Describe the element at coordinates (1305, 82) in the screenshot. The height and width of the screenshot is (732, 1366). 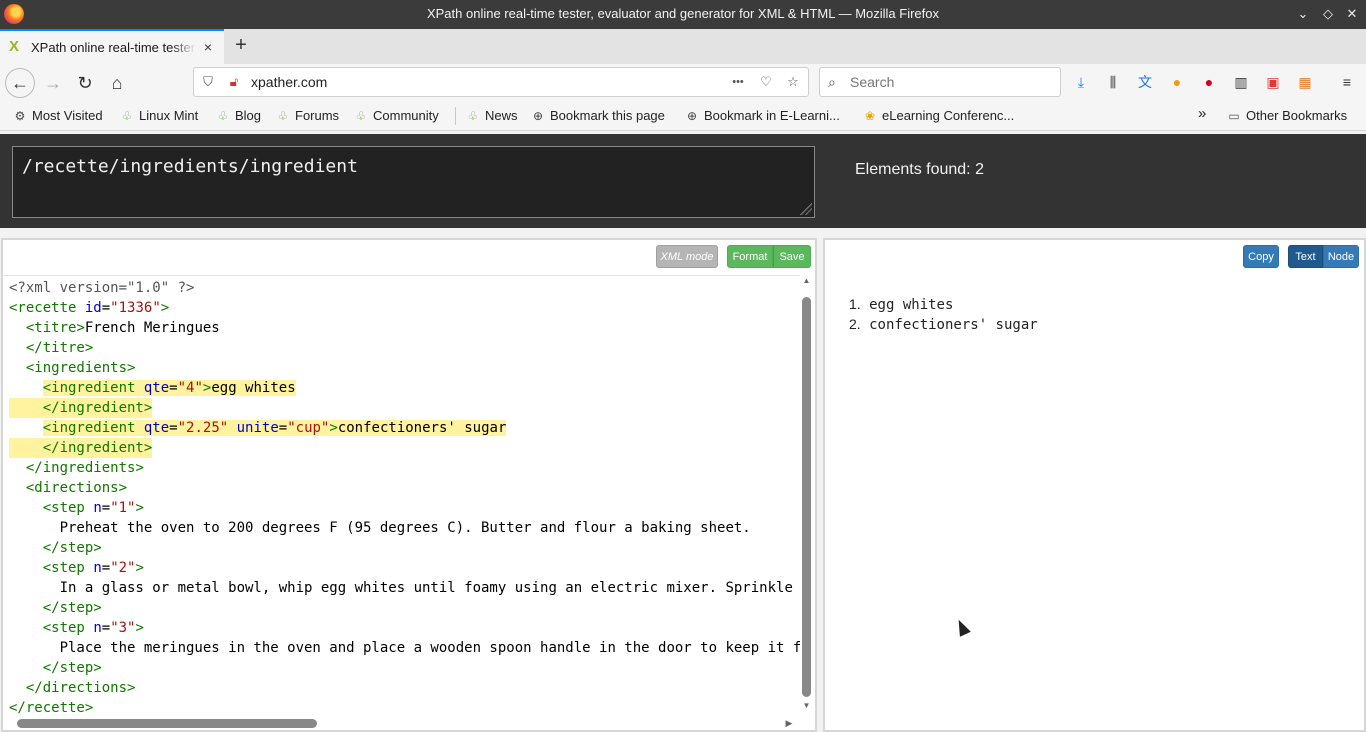
I see `apps-grid-icon: ▦` at that location.